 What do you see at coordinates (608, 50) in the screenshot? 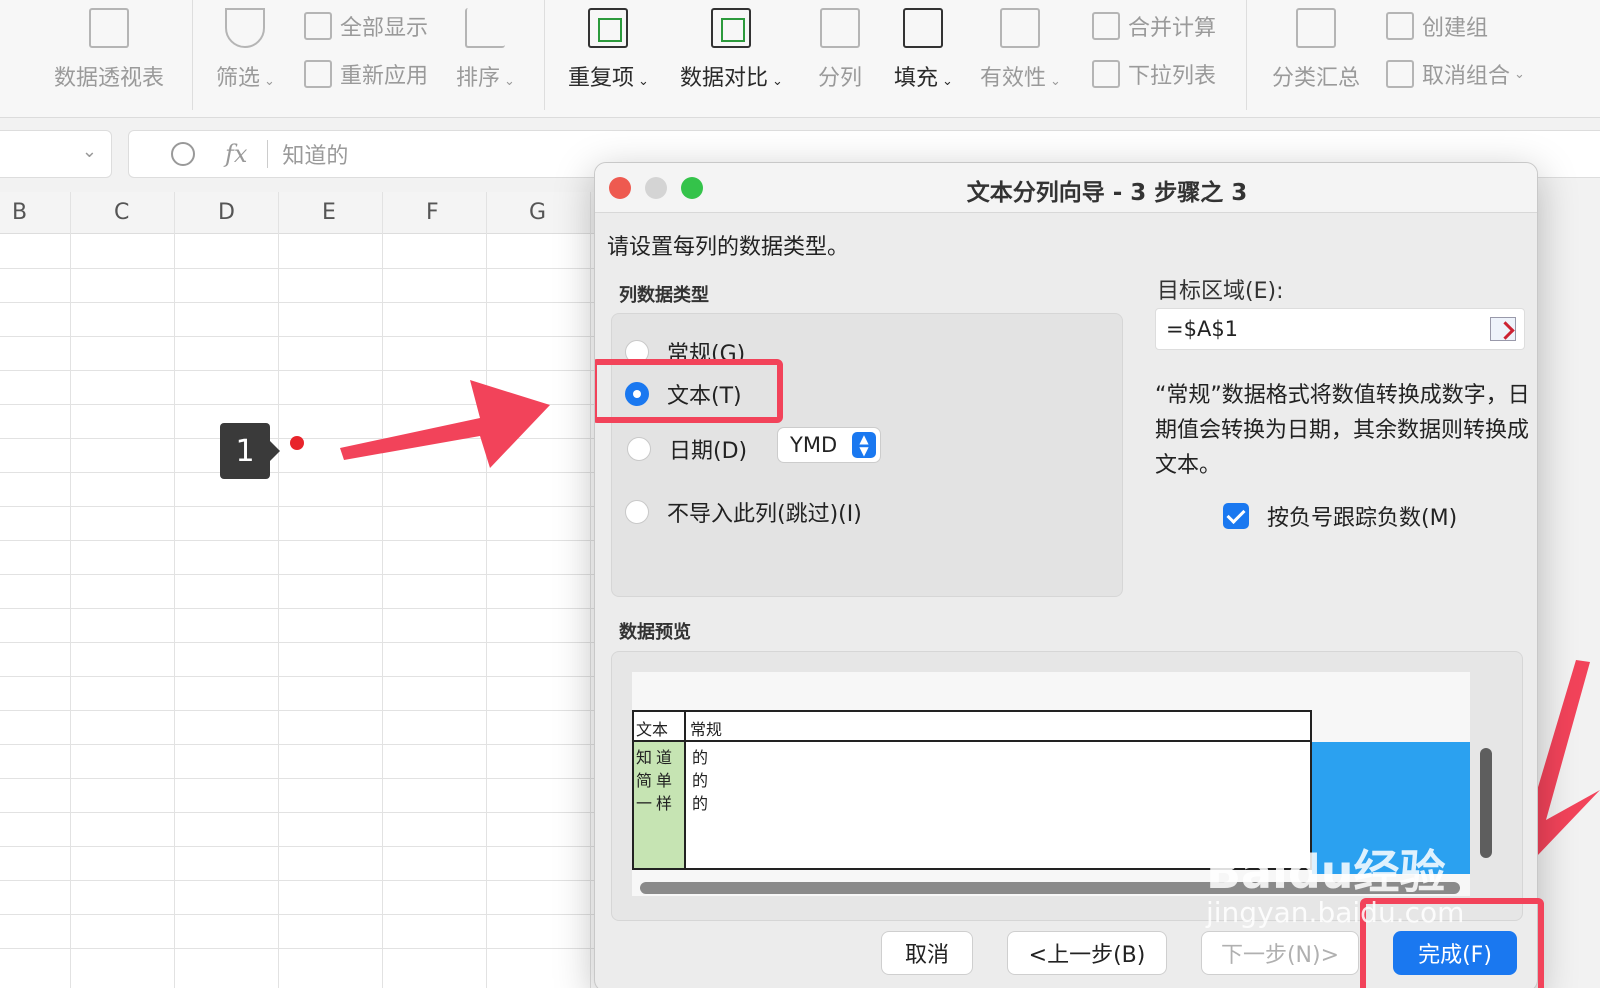
I see `duplicates-button: 重复项 ⌄` at bounding box center [608, 50].